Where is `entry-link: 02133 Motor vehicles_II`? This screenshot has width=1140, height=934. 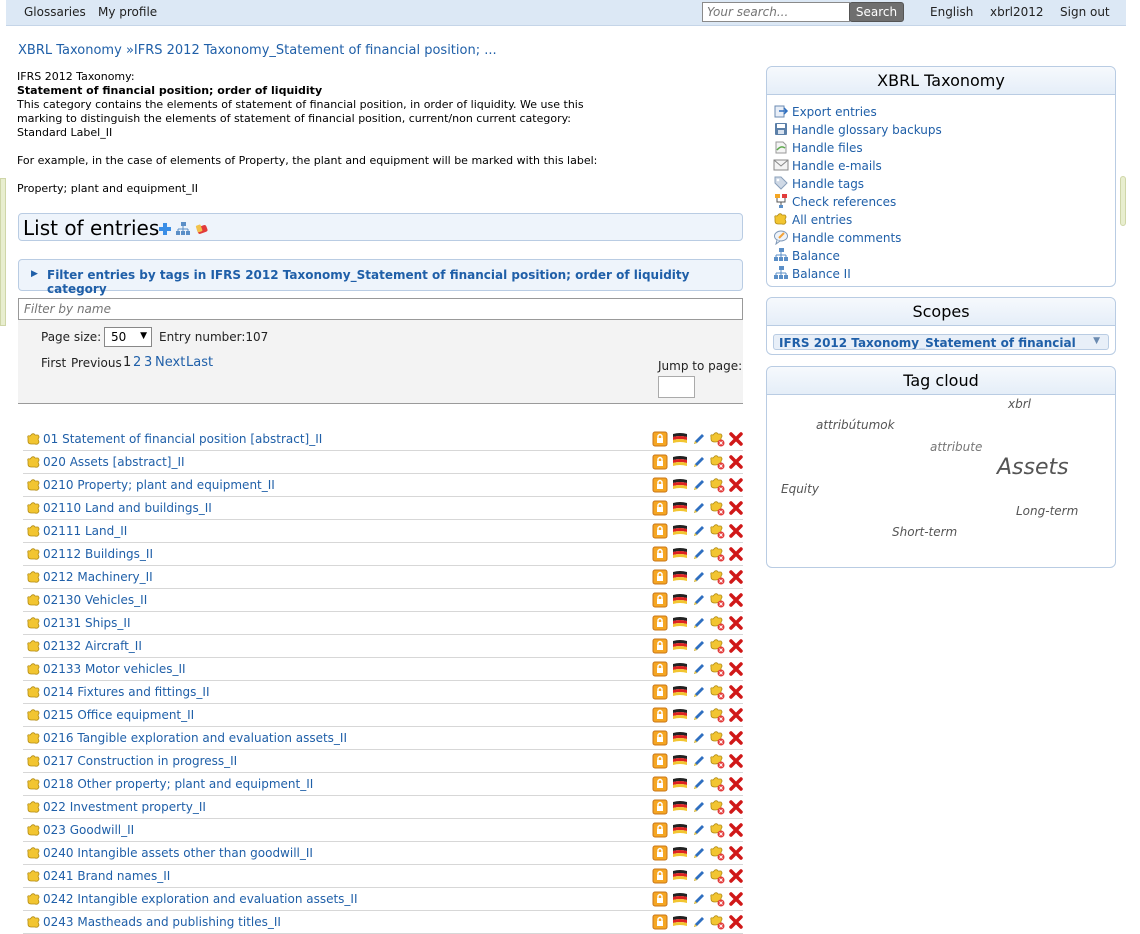 entry-link: 02133 Motor vehicles_II is located at coordinates (114, 669).